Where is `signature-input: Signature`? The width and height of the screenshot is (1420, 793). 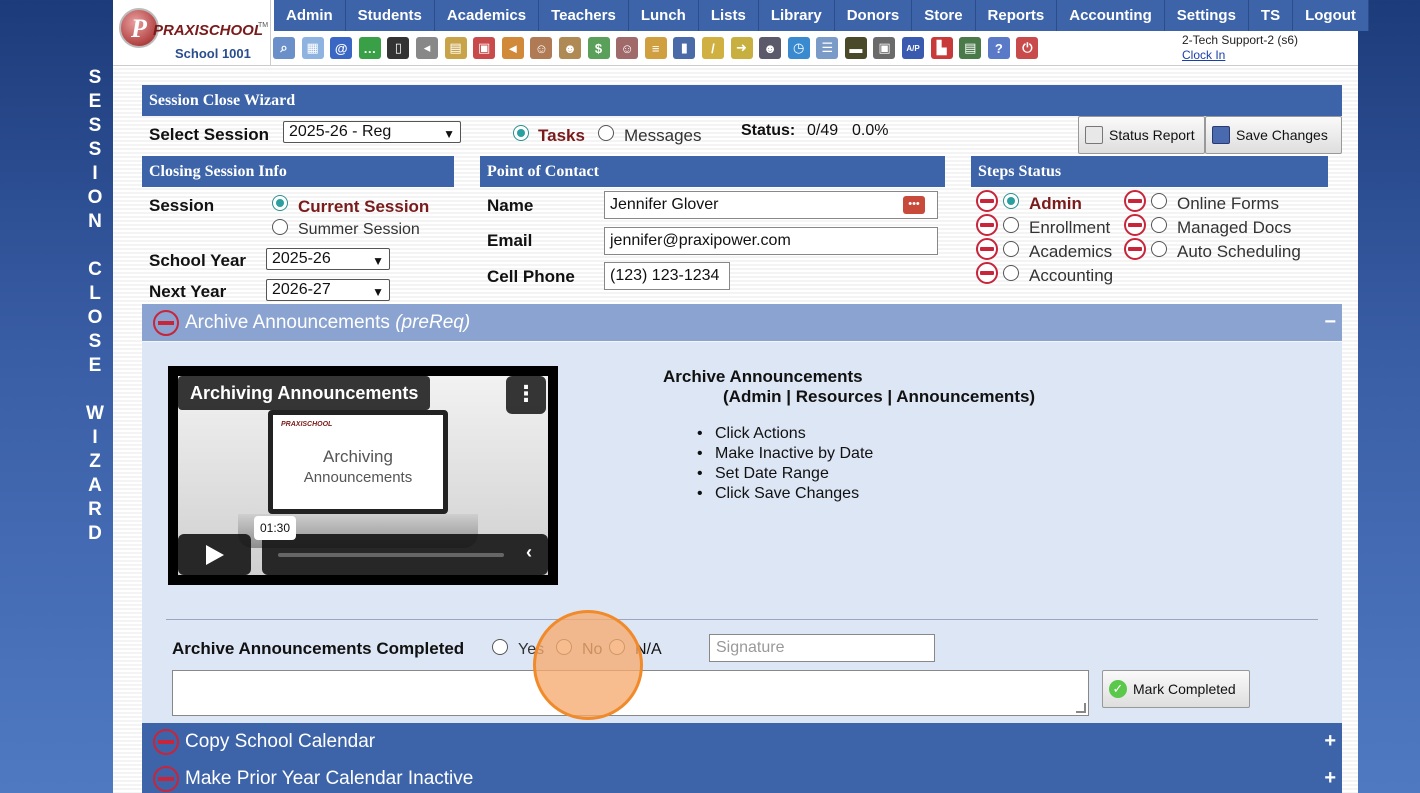 signature-input: Signature is located at coordinates (822, 648).